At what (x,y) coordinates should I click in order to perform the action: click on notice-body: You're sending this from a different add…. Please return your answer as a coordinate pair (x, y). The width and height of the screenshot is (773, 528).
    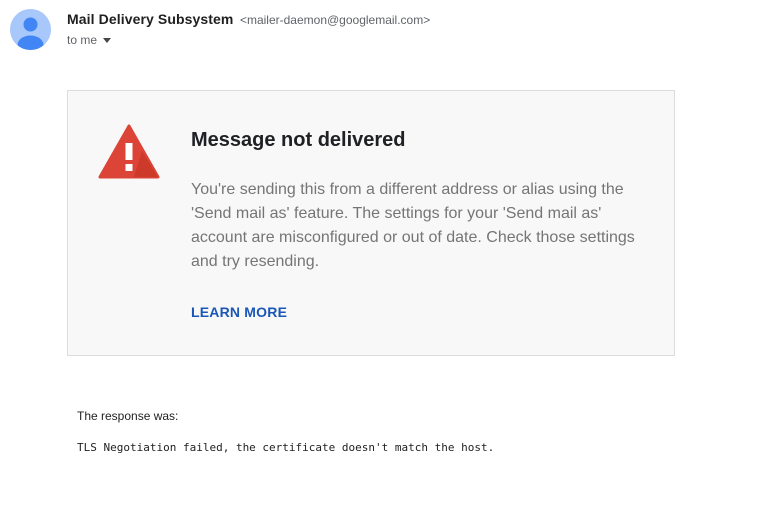
    Looking at the image, I should click on (413, 225).